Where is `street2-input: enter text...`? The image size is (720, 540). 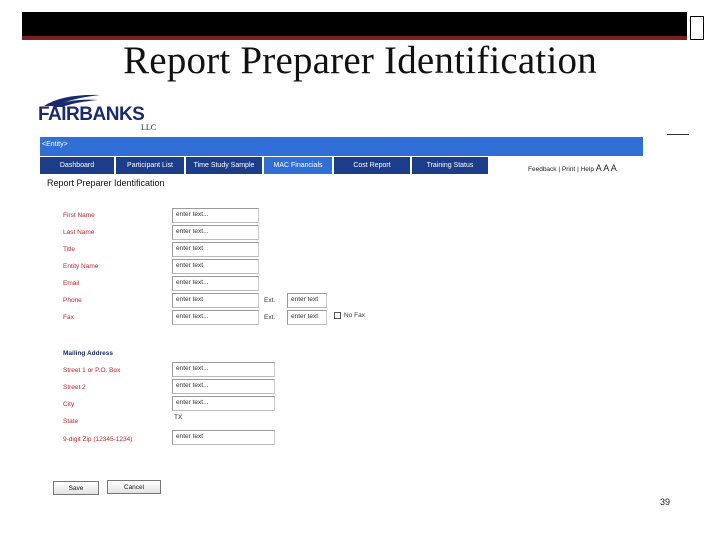
street2-input: enter text... is located at coordinates (223, 386).